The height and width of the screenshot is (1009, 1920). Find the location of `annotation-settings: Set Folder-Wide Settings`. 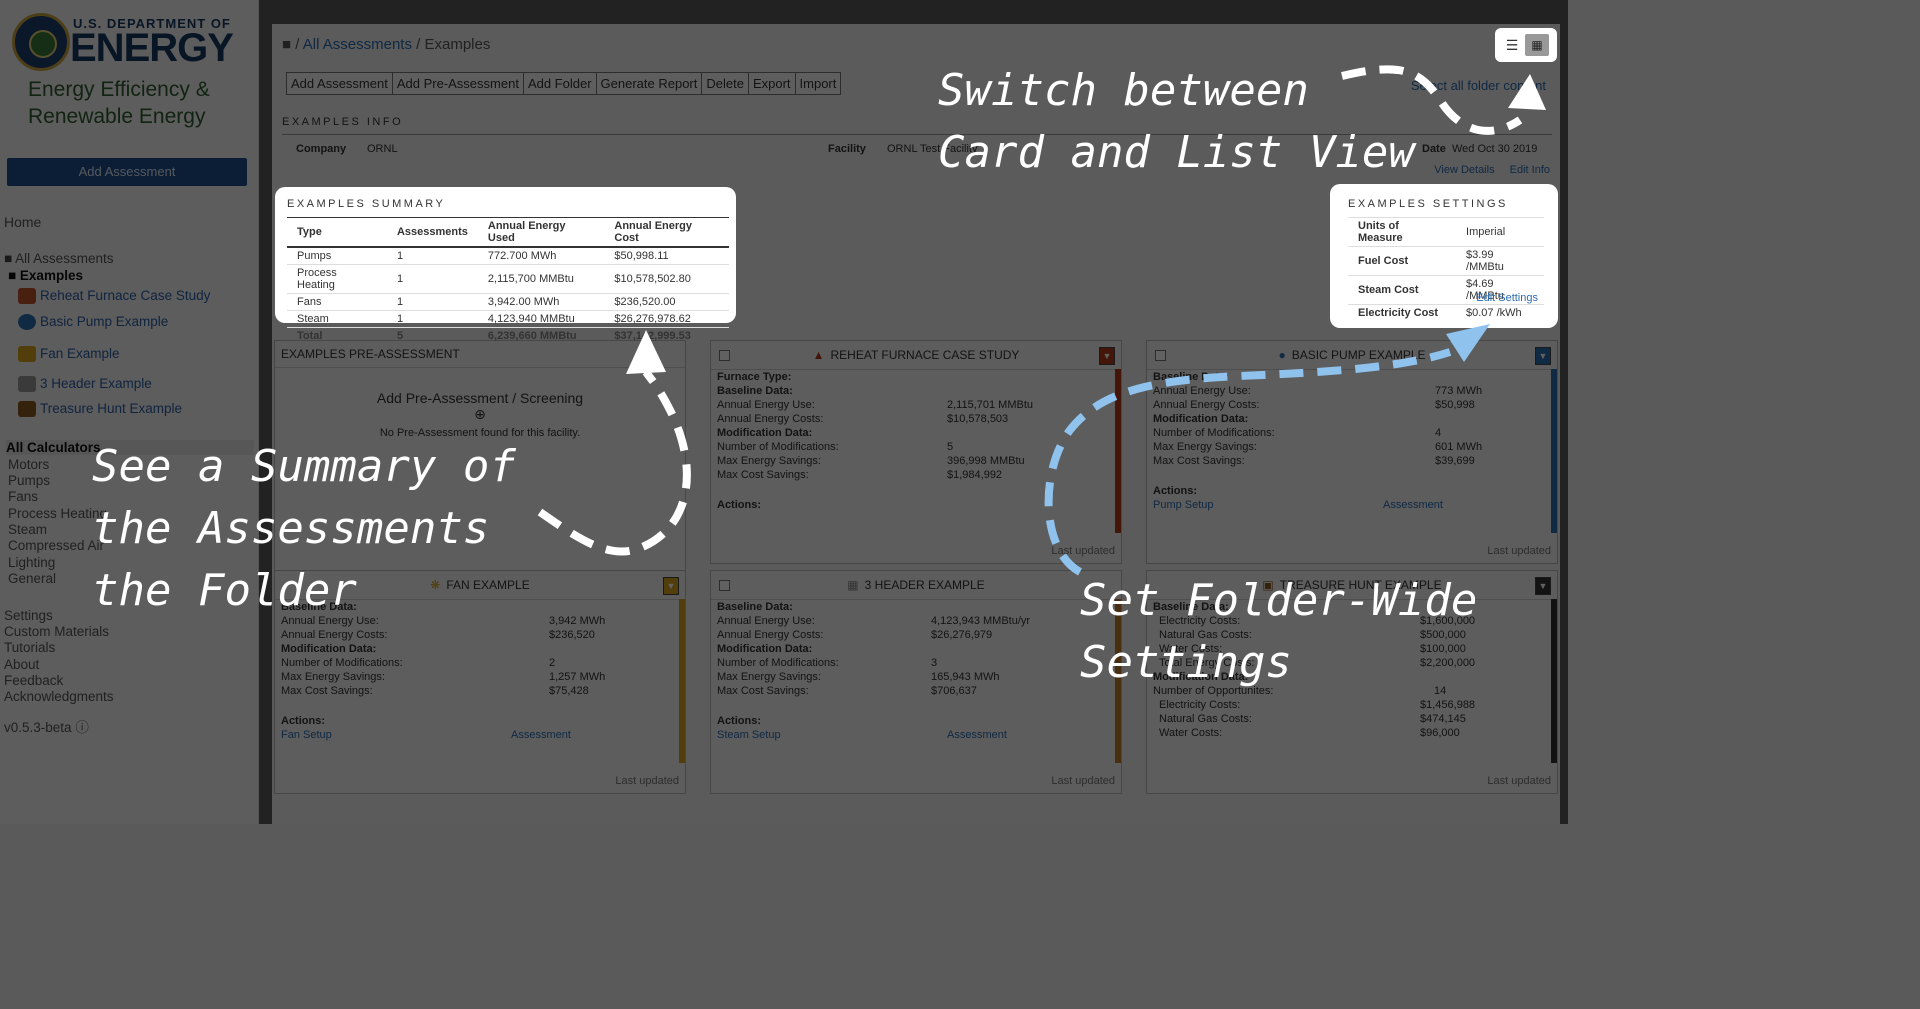

annotation-settings: Set Folder-Wide Settings is located at coordinates (1278, 632).